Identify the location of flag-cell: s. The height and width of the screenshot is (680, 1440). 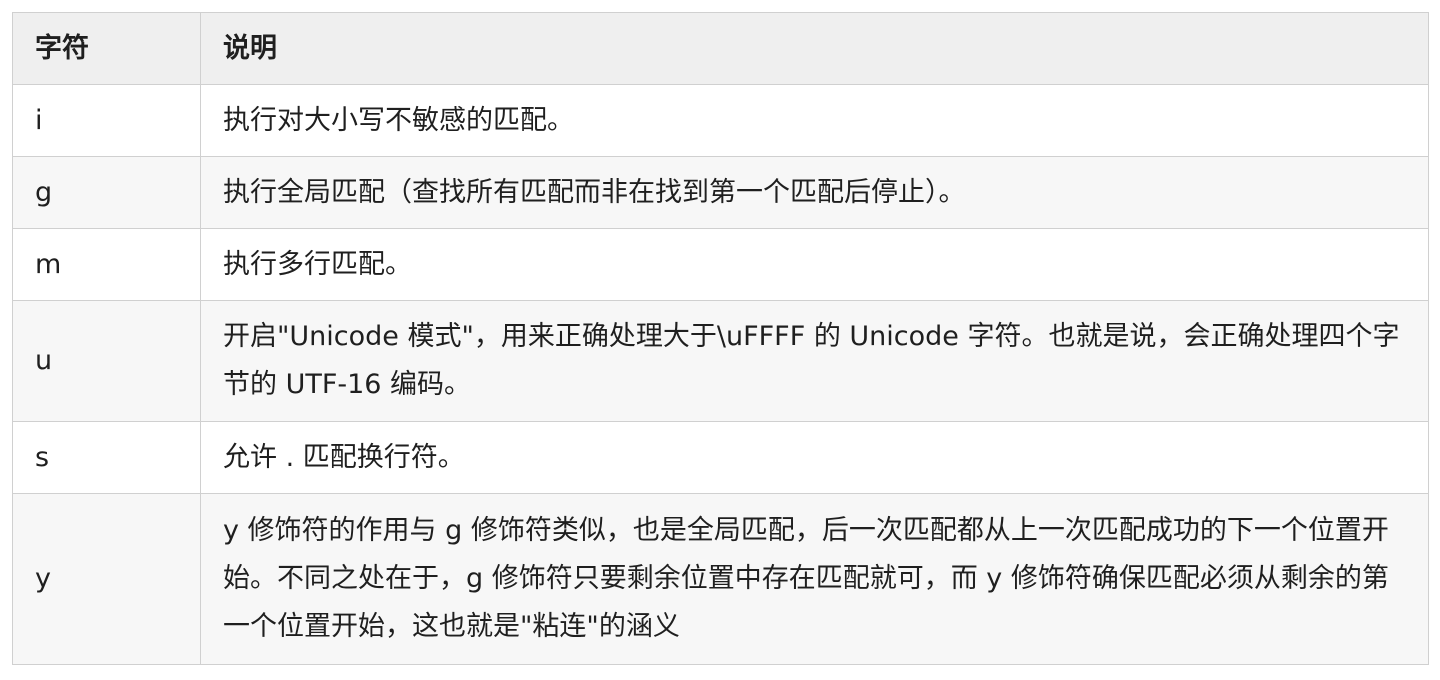
(106, 457).